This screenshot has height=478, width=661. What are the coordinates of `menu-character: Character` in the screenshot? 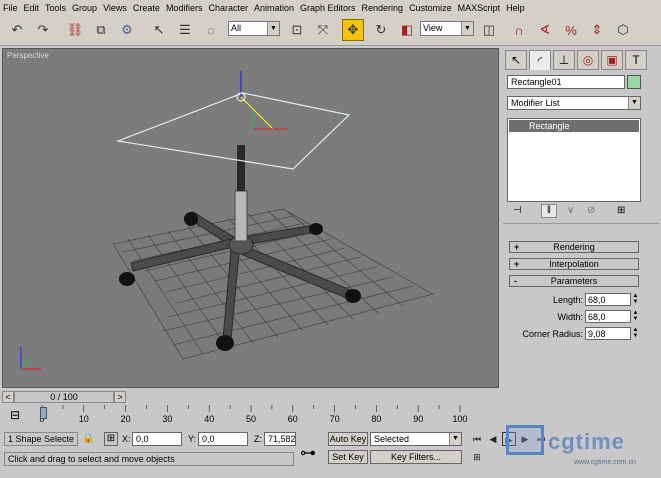 It's located at (228, 8).